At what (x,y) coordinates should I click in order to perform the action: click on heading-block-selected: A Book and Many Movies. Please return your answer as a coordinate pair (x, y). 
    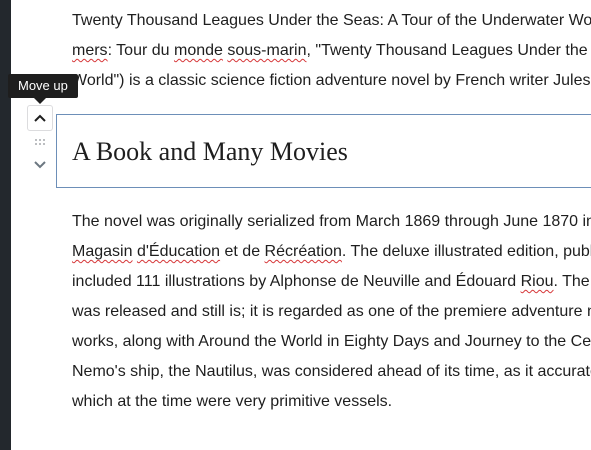
    Looking at the image, I should click on (323, 151).